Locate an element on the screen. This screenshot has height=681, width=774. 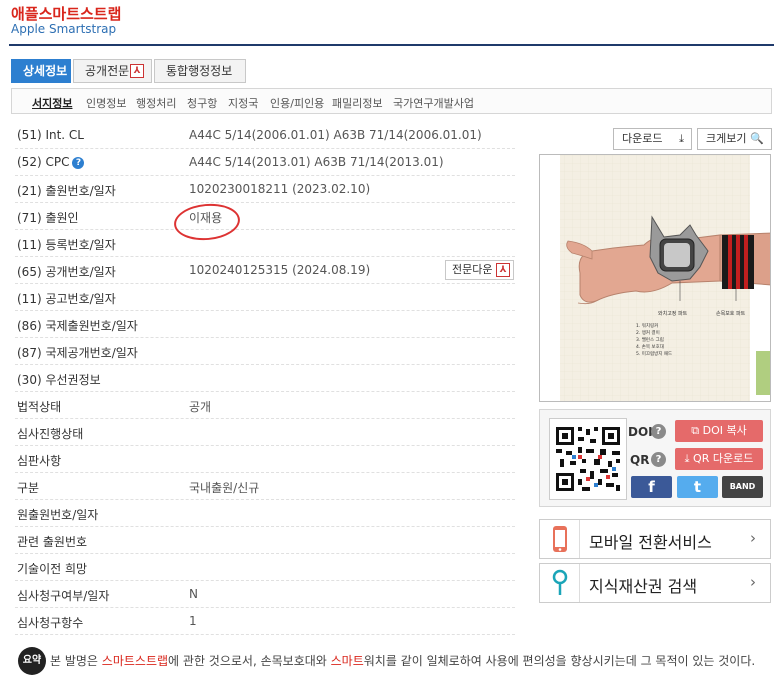
button-label: QR 다운로드 is located at coordinates (723, 458).